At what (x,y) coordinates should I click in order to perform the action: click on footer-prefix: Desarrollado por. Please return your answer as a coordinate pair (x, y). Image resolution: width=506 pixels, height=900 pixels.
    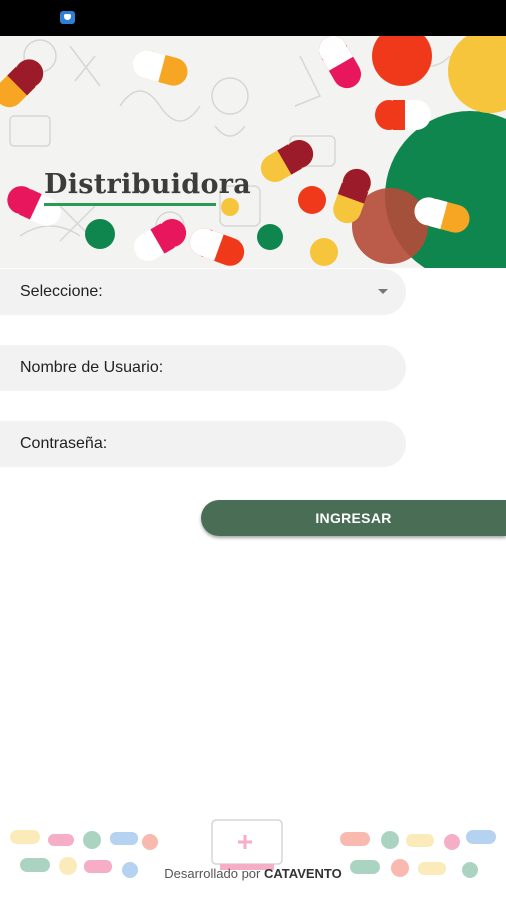
    Looking at the image, I should click on (212, 873).